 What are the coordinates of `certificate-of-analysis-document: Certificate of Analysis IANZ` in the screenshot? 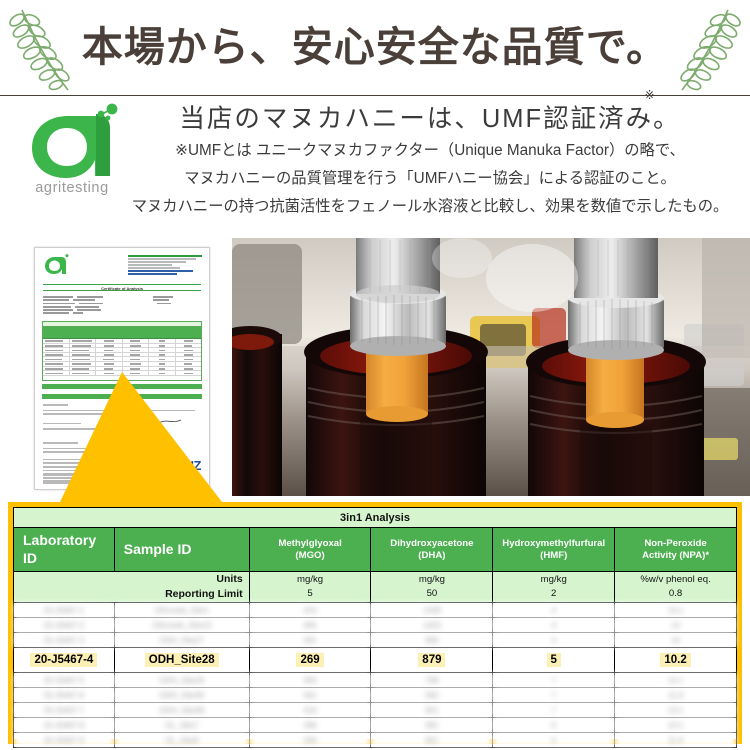 It's located at (122, 368).